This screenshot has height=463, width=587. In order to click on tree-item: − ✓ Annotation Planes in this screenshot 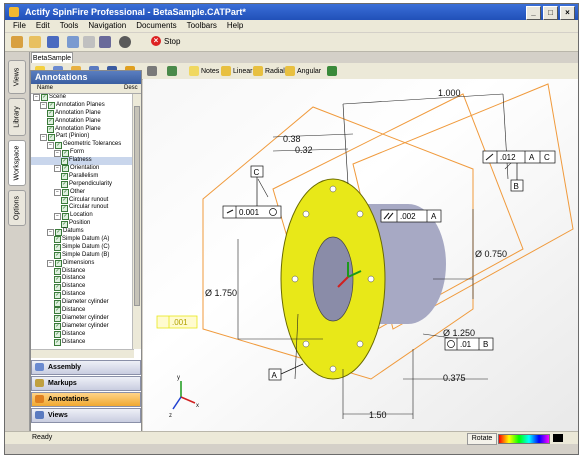, I will do `click(82, 106)`.